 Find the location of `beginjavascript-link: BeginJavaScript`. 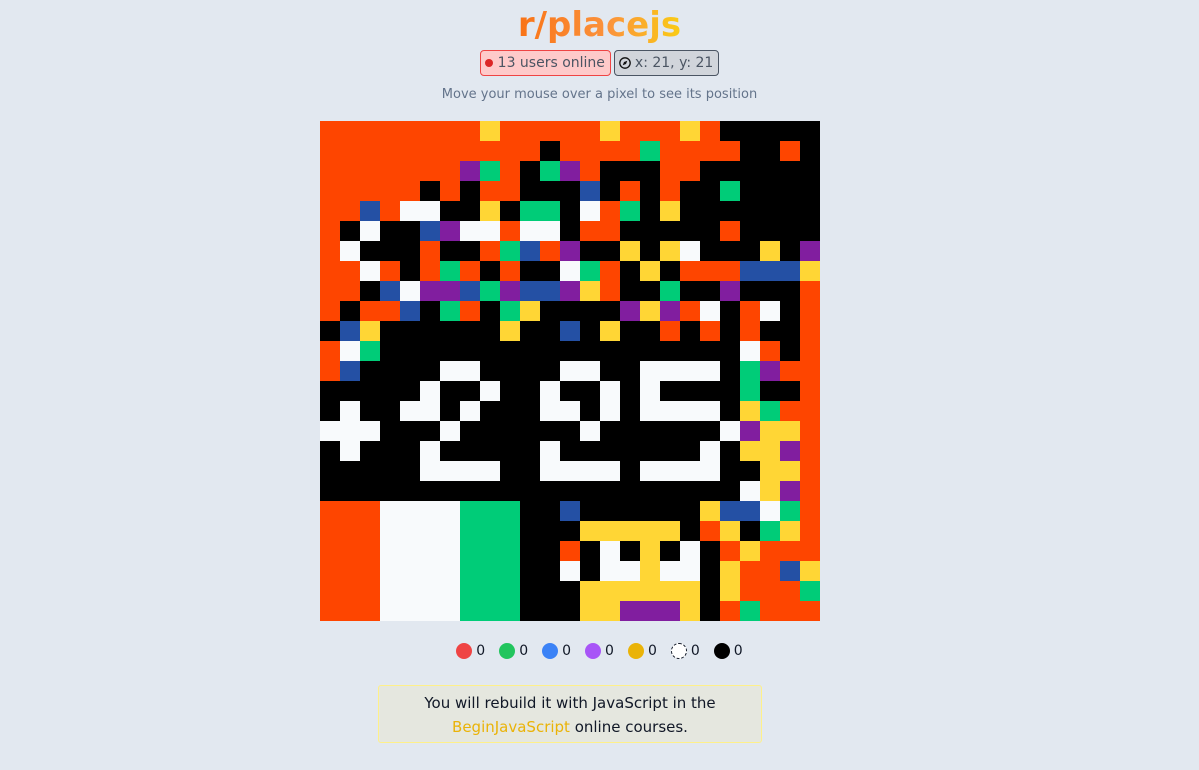

beginjavascript-link: BeginJavaScript is located at coordinates (511, 727).